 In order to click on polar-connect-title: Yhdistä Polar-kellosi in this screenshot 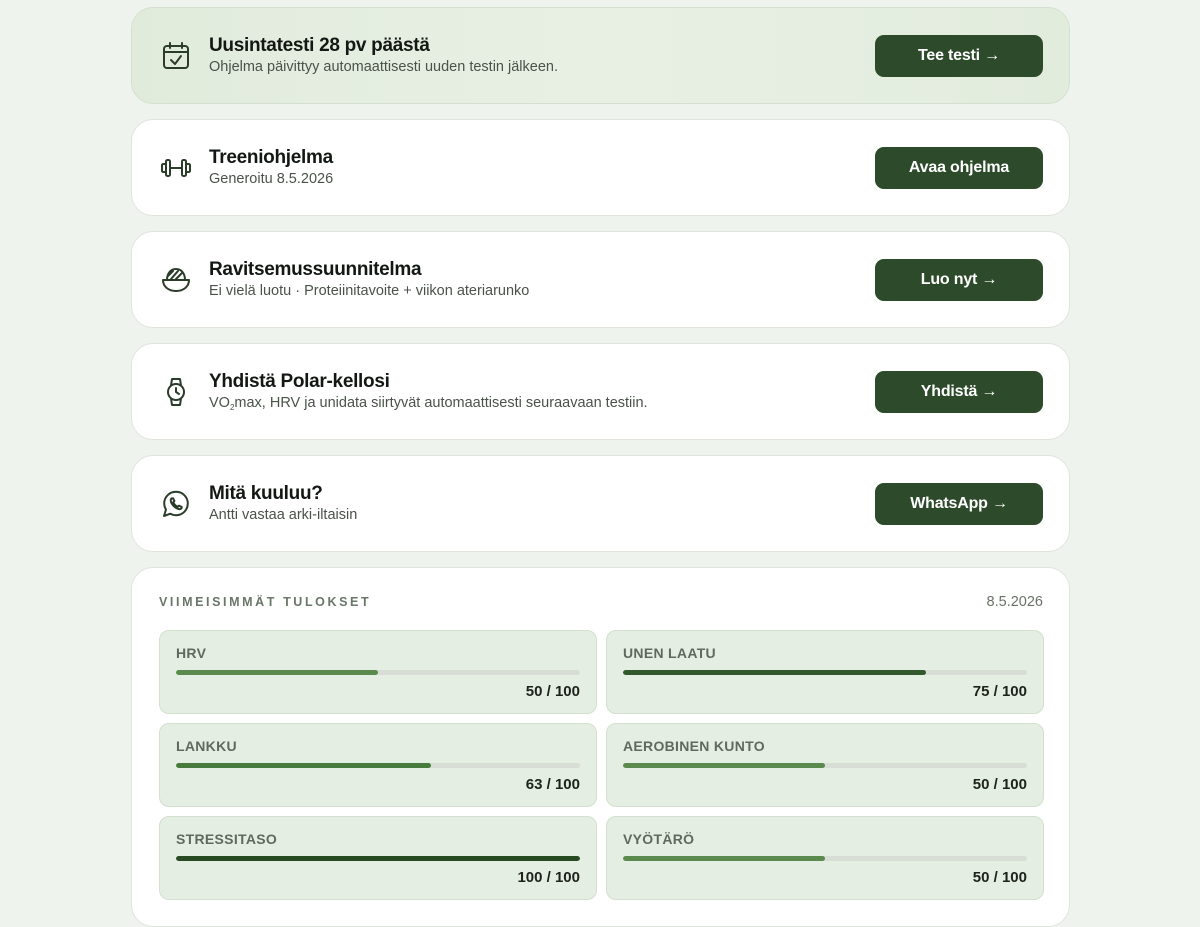, I will do `click(299, 381)`.